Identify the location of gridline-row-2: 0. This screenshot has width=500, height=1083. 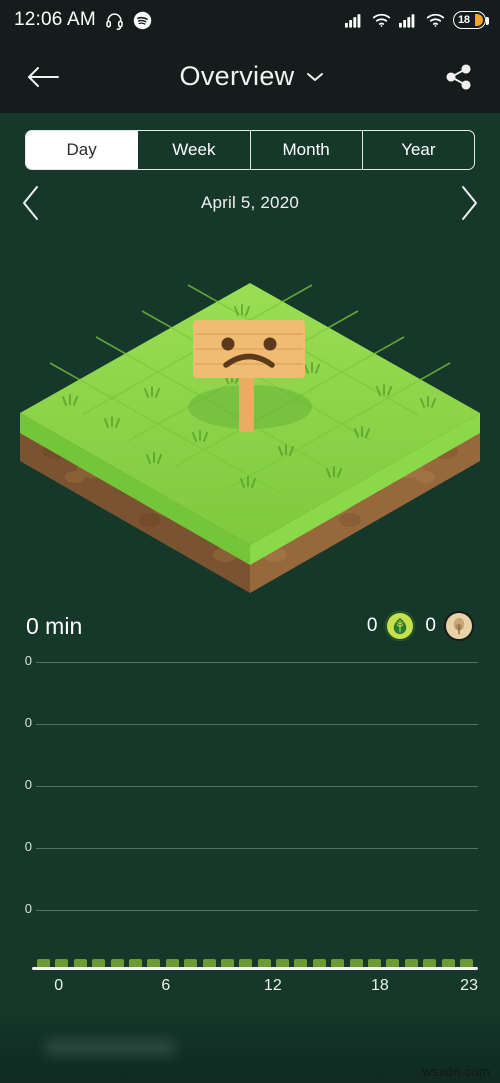
(250, 784).